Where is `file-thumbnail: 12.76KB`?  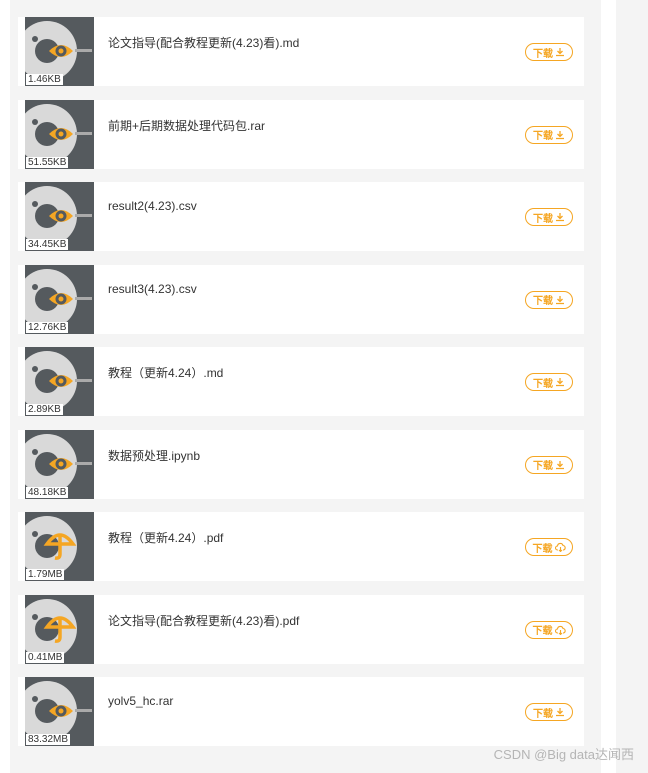
file-thumbnail: 12.76KB is located at coordinates (59, 299).